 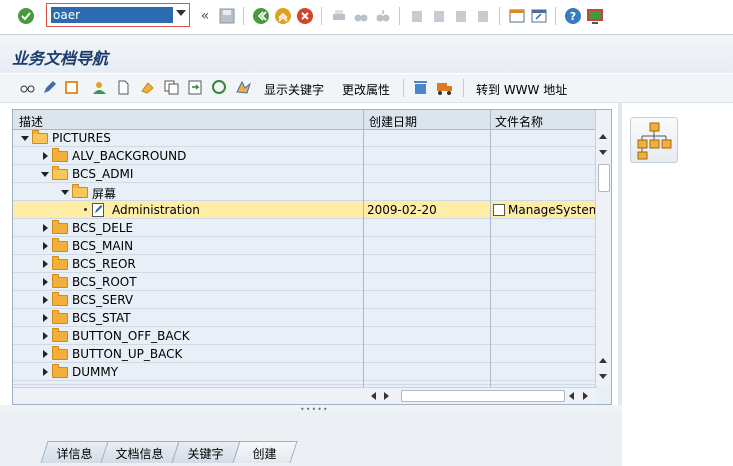 I want to click on tab-details: 详信息, so click(x=75, y=452).